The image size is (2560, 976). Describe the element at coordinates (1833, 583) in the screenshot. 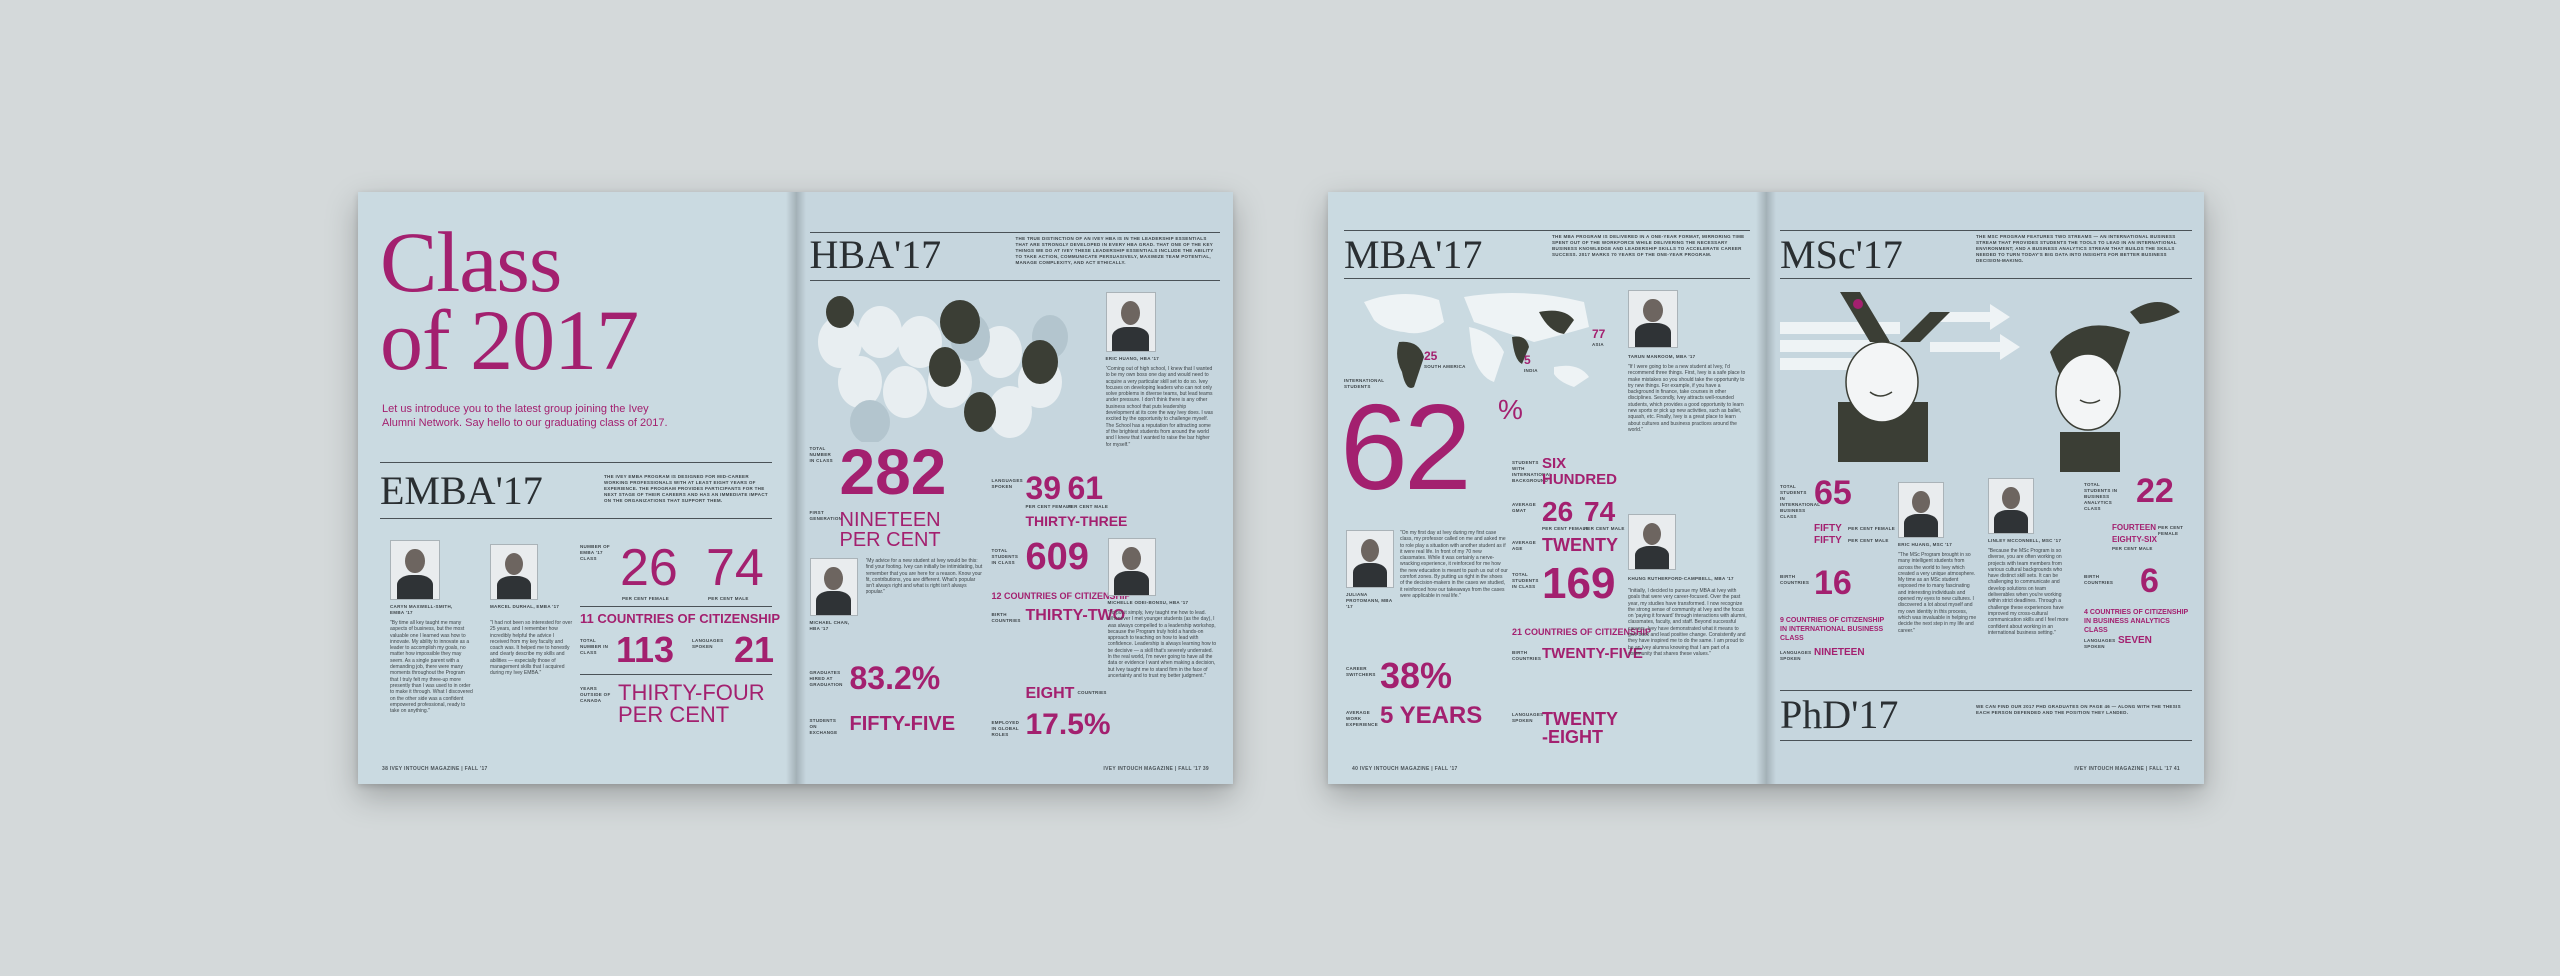

I see `stat-value: 16` at that location.